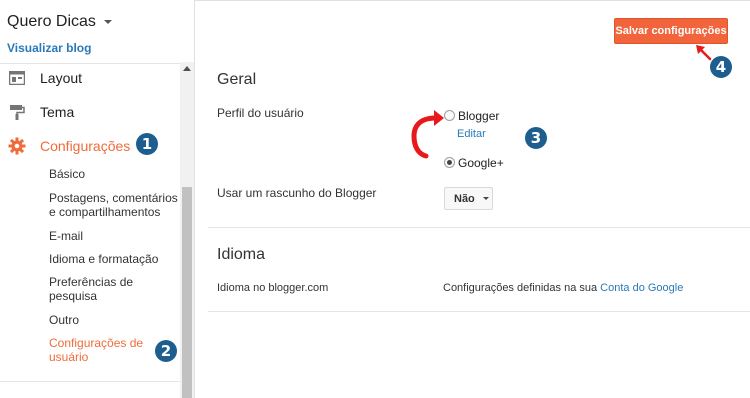  I want to click on scroll-up-arrow-icon, so click(187, 68).